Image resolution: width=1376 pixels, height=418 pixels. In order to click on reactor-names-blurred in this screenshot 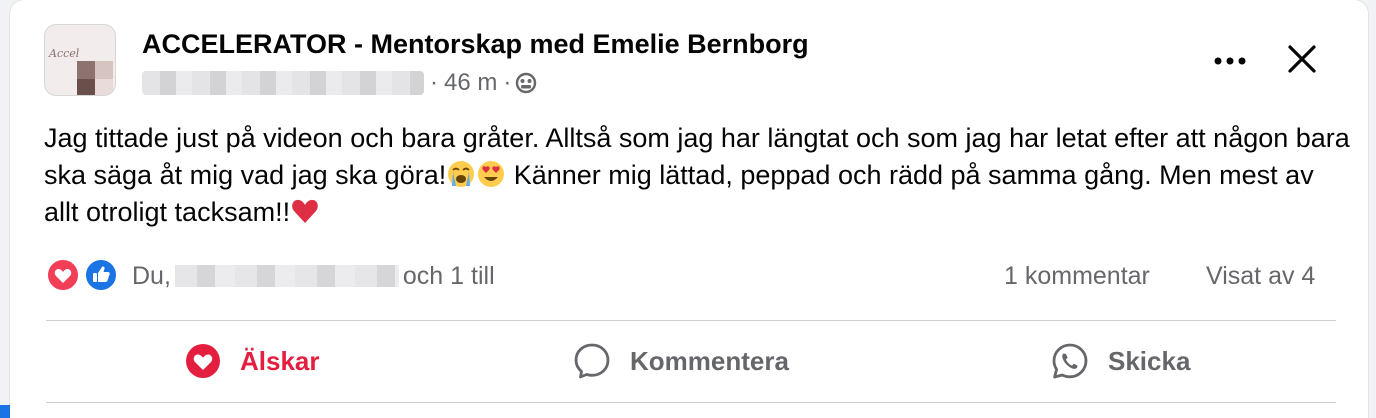, I will do `click(286, 276)`.